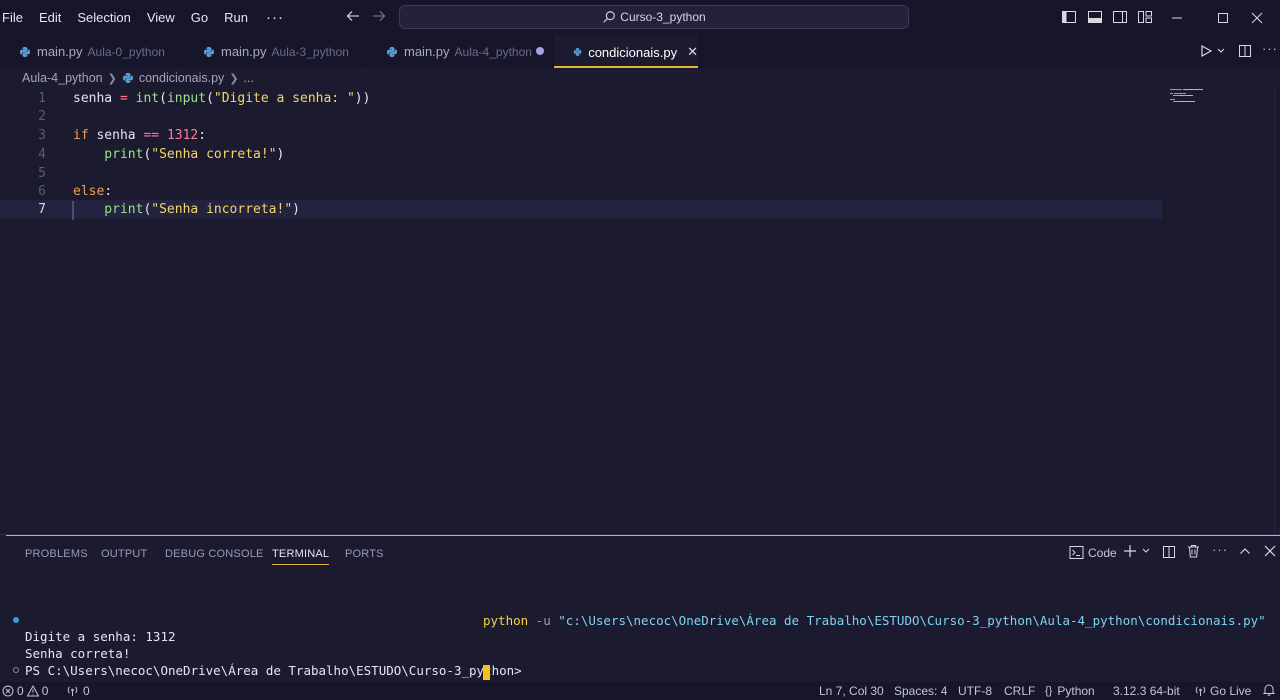 This screenshot has height=700, width=1280. What do you see at coordinates (1120, 17) in the screenshot?
I see `toggle-secondary-sidebar-icon` at bounding box center [1120, 17].